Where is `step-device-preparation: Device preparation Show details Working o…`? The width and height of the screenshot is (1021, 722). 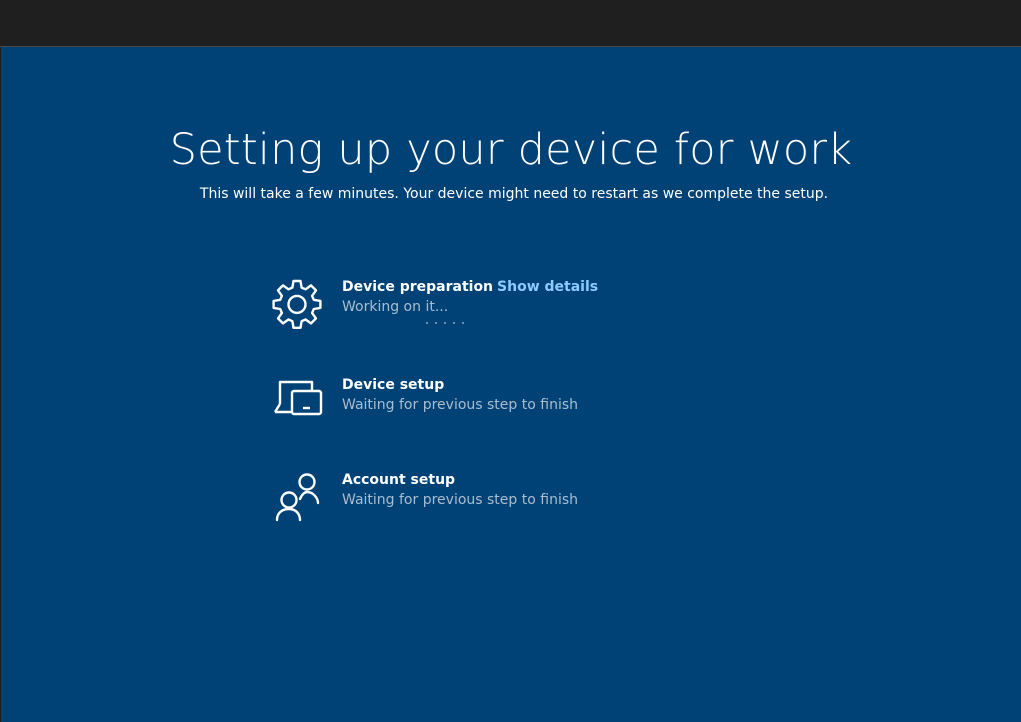 step-device-preparation: Device preparation Show details Working o… is located at coordinates (519, 309).